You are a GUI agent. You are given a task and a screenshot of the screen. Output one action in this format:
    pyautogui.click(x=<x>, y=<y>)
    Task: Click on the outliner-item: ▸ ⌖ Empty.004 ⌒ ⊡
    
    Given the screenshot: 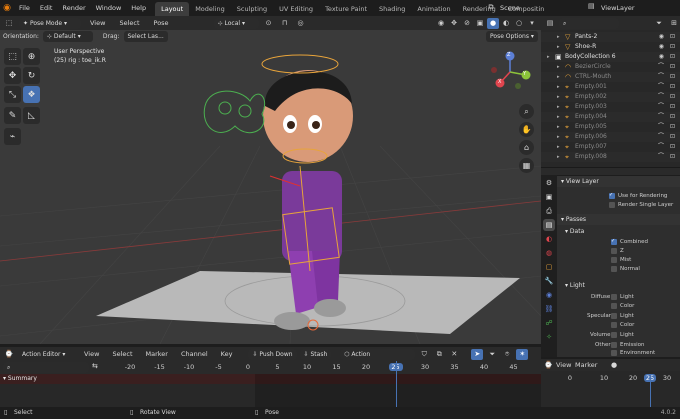 What is the action you would take?
    pyautogui.click(x=610, y=117)
    